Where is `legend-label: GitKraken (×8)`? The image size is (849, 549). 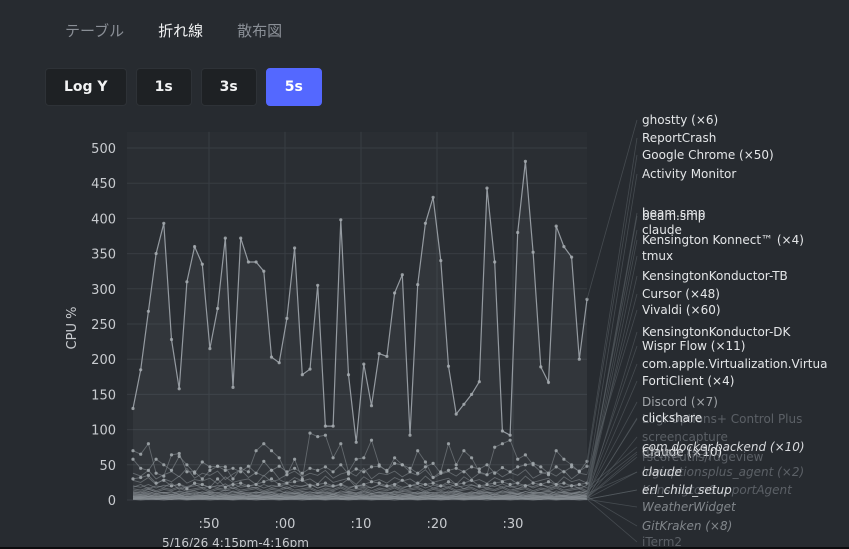
legend-label: GitKraken (×8) is located at coordinates (687, 526).